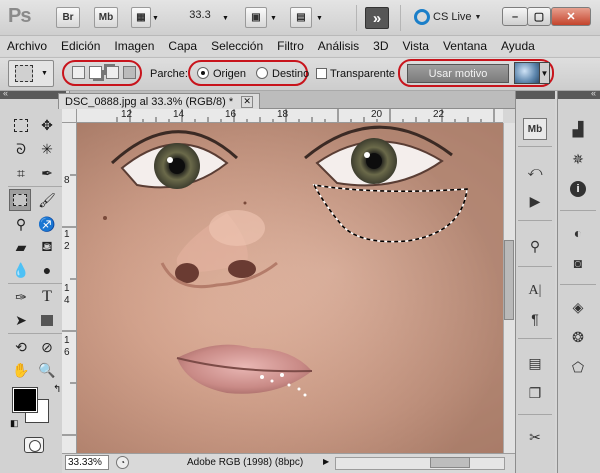  I want to click on brush-tool: 🖌, so click(47, 200).